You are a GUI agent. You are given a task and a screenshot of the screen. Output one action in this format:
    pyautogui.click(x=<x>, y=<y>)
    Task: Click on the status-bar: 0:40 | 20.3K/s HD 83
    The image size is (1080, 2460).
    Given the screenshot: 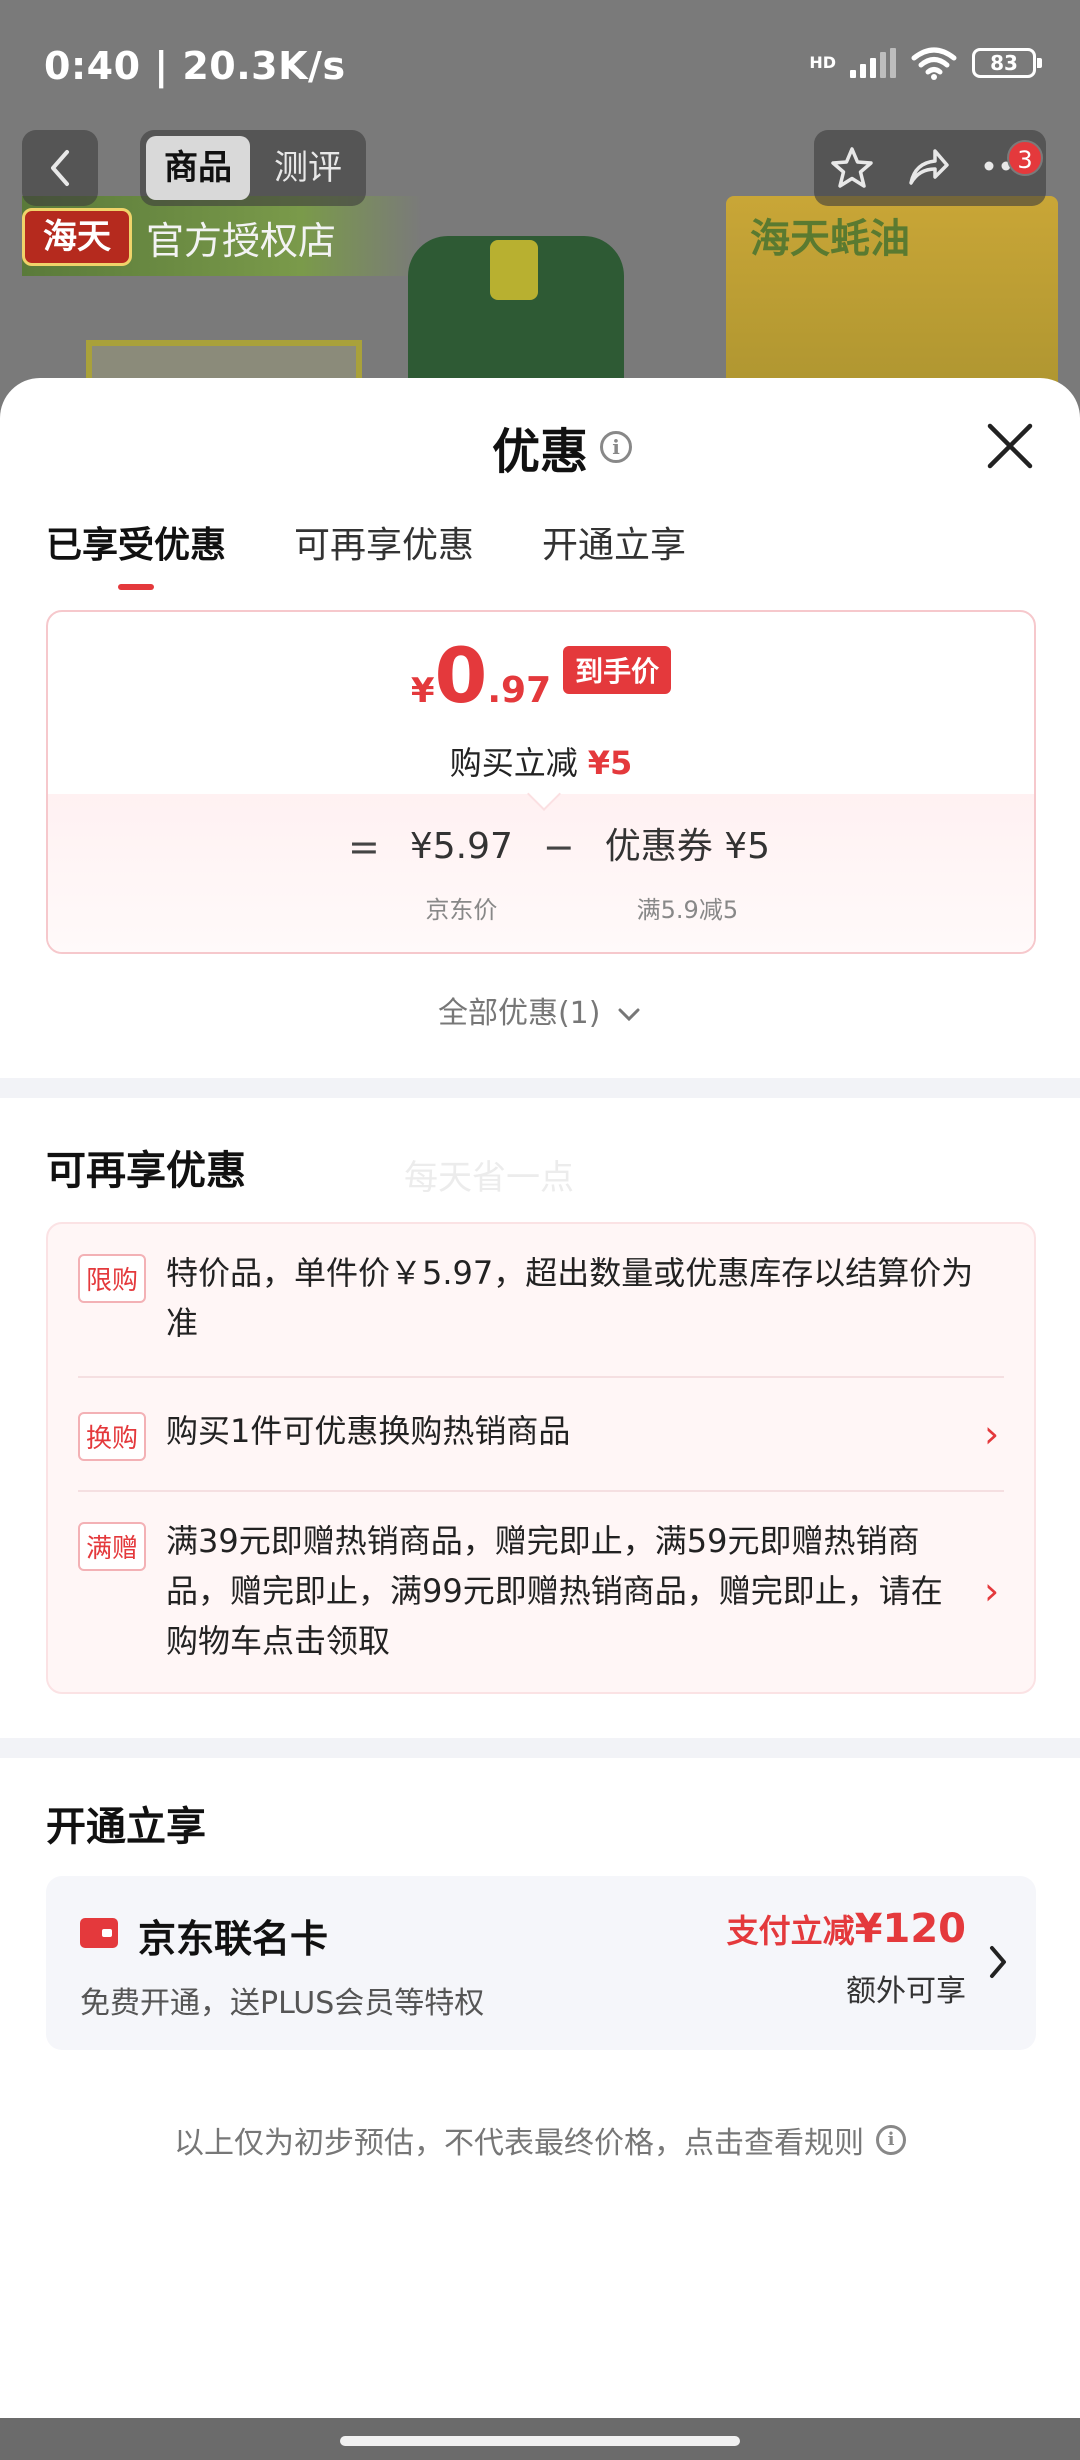 What is the action you would take?
    pyautogui.click(x=540, y=65)
    